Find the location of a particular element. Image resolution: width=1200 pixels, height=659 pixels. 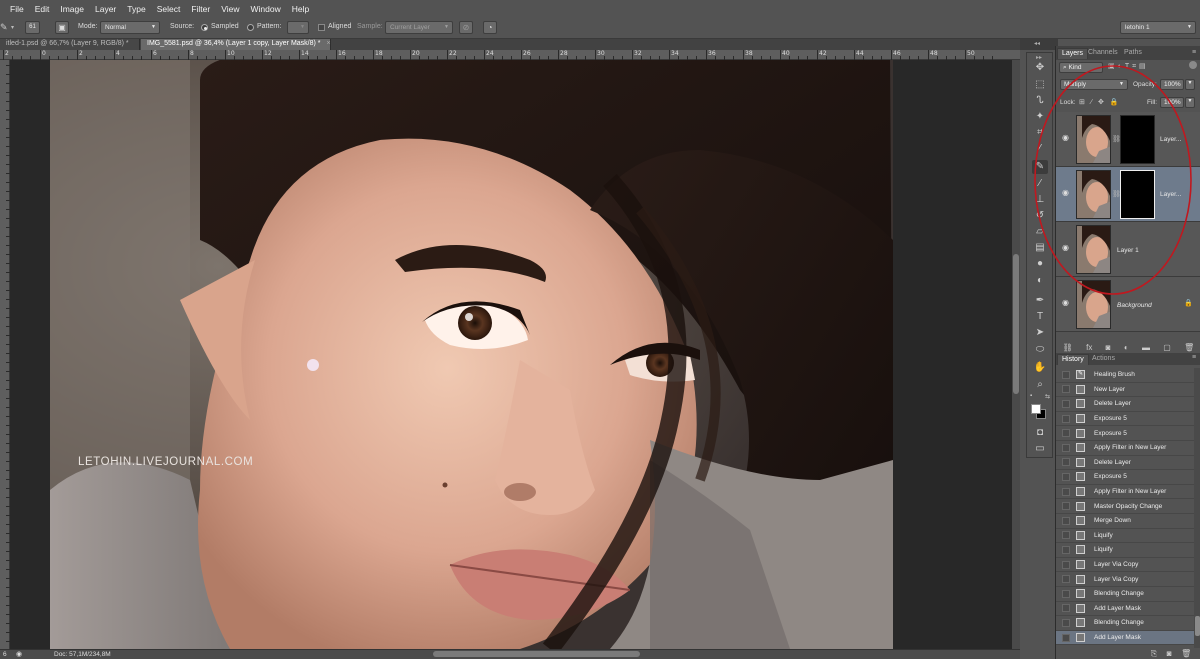

type-tool-icon: T is located at coordinates (1040, 317).